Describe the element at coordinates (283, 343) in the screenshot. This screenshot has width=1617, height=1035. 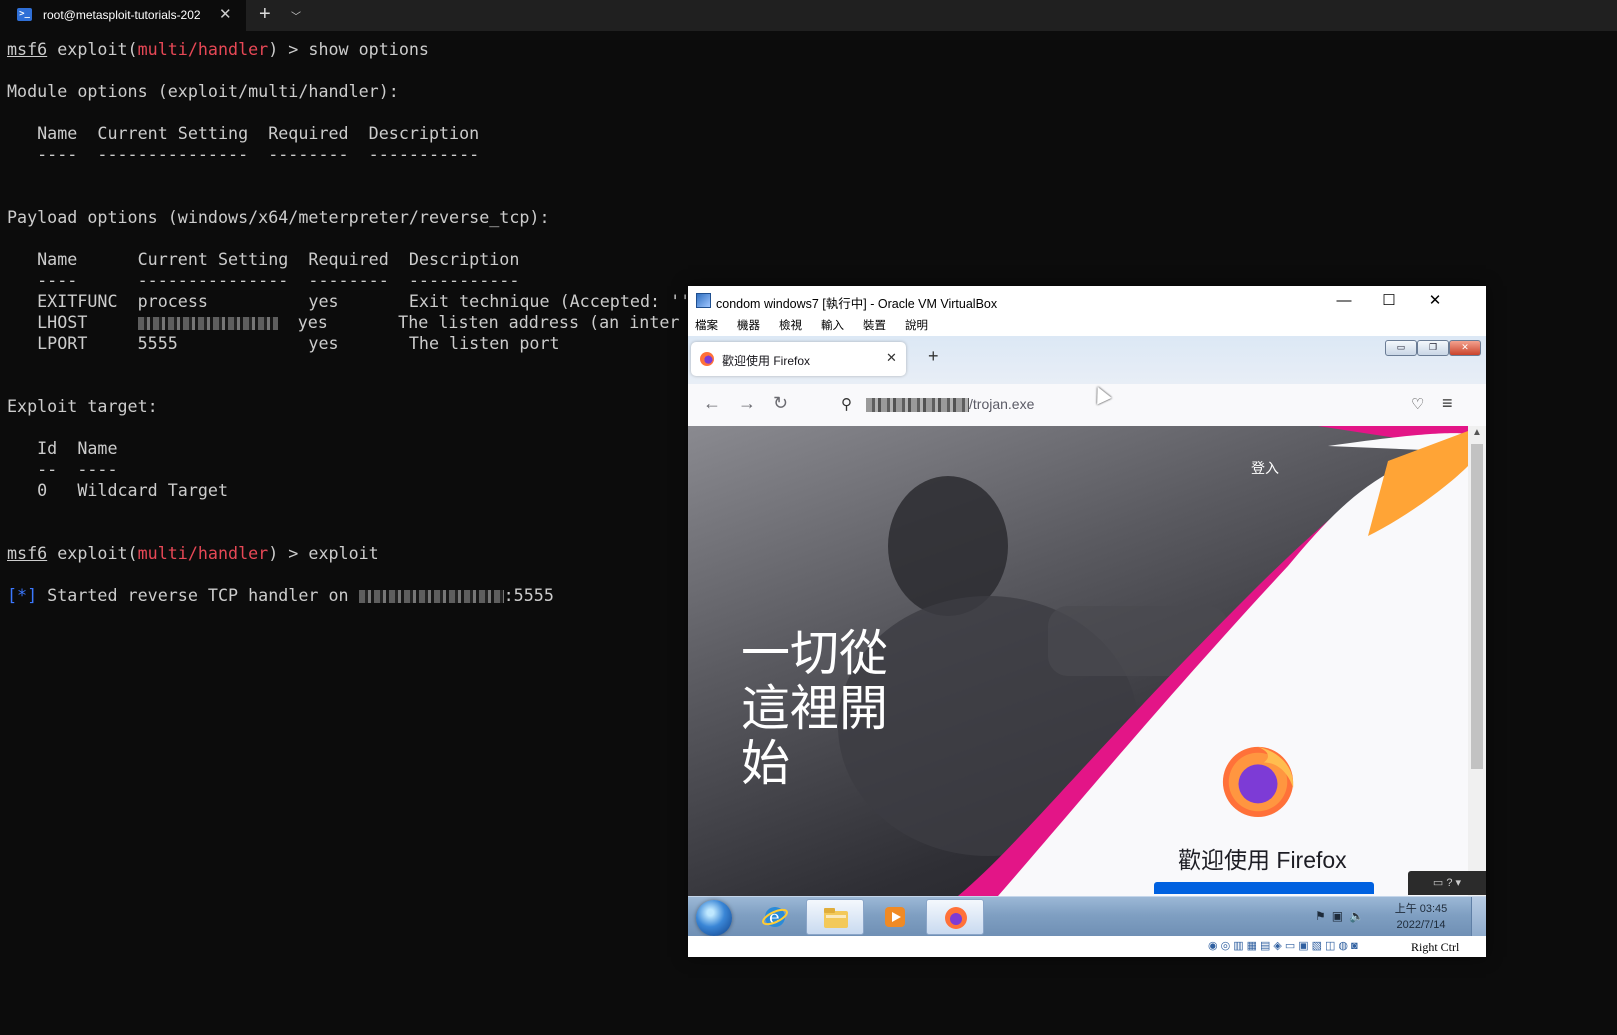
I see `terminal-text: LPORT 5555 yes The listen port` at that location.